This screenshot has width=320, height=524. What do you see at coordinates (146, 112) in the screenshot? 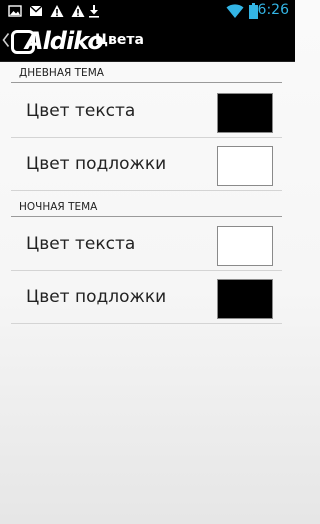
I see `pref-row-day-text-color: Цвет текста` at bounding box center [146, 112].